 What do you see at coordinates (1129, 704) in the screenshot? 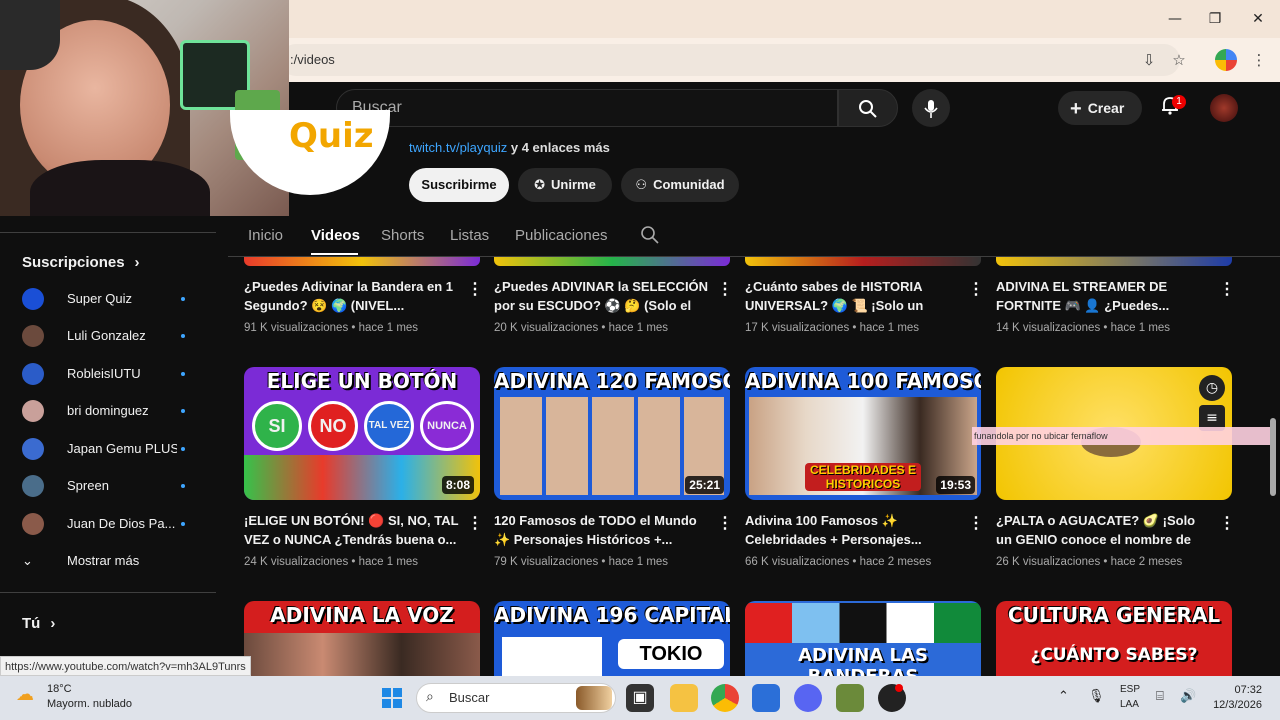
I see `input-layout: LAA` at bounding box center [1129, 704].